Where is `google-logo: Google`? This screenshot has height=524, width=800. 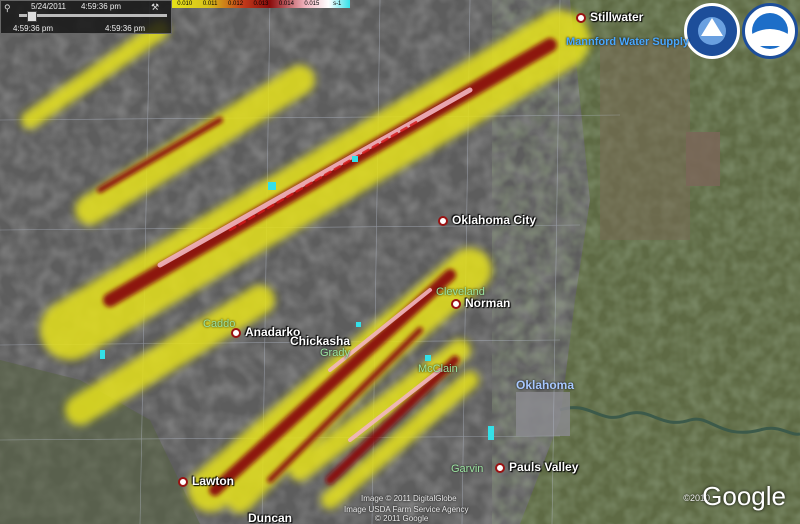
google-logo: Google is located at coordinates (744, 496).